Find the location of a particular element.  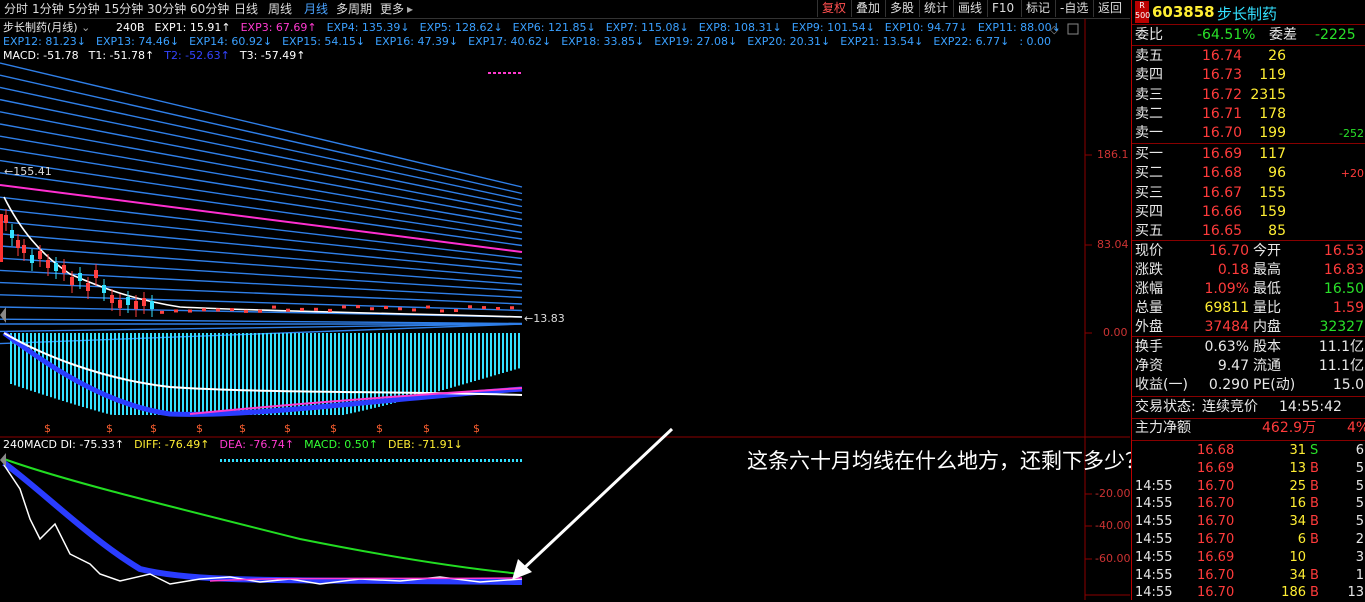

stat-row: 净资 9.47 流通 11.1亿 is located at coordinates (1248, 366).